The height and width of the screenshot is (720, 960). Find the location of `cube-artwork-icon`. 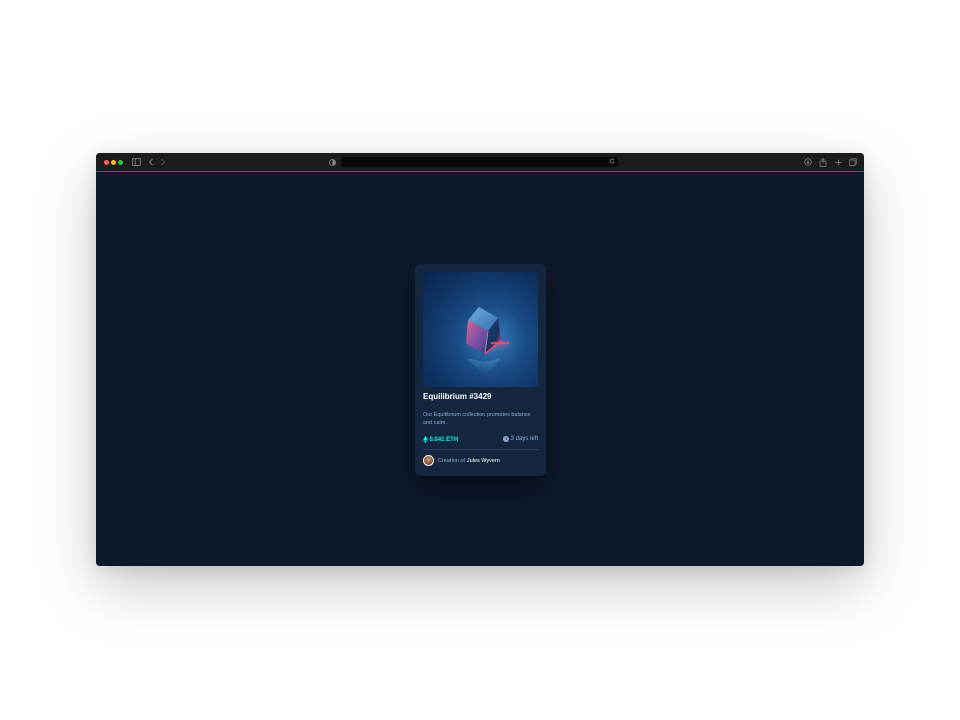

cube-artwork-icon is located at coordinates (489, 341).